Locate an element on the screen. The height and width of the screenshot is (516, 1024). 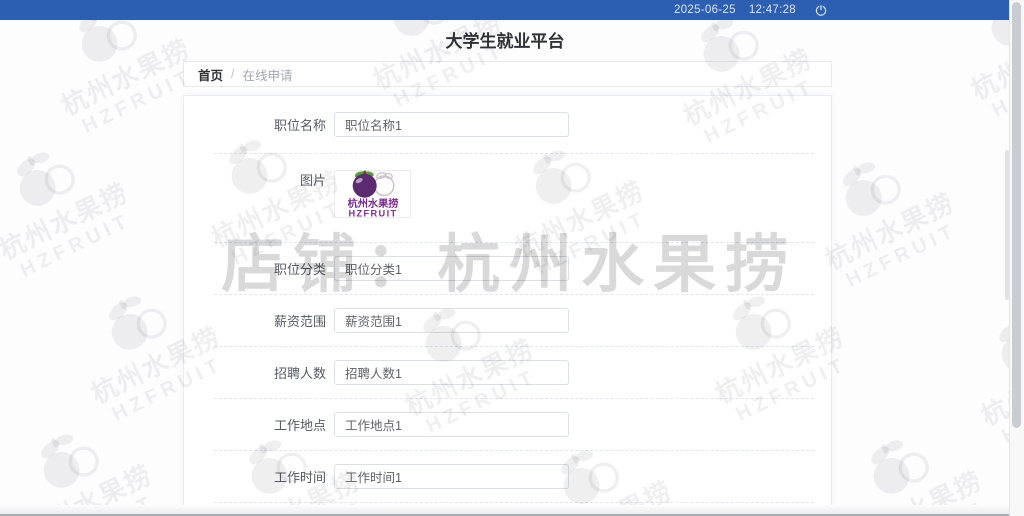
form-row-position-category: 职位分类 is located at coordinates (514, 269).